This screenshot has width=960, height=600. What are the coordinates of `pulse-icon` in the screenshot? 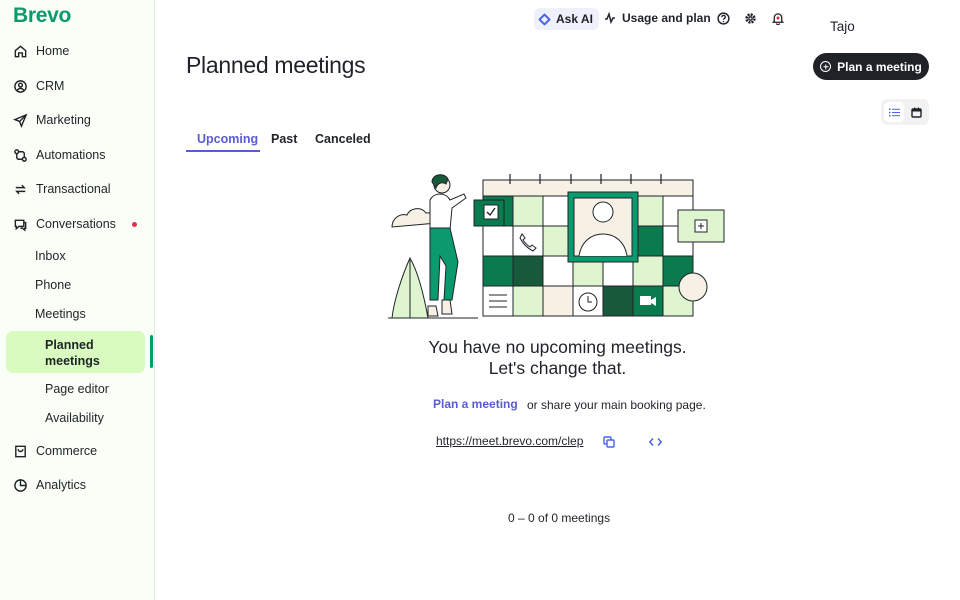 It's located at (610, 18).